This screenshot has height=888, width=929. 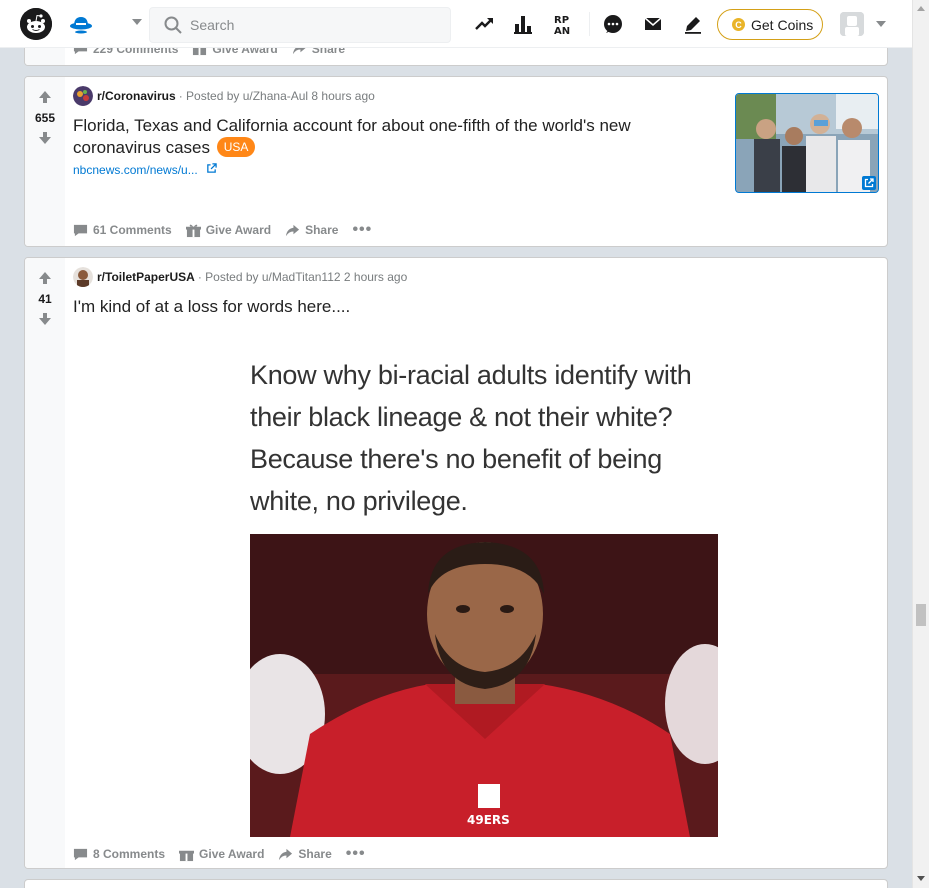 What do you see at coordinates (488, 820) in the screenshot?
I see `jersey-text: 49ERS` at bounding box center [488, 820].